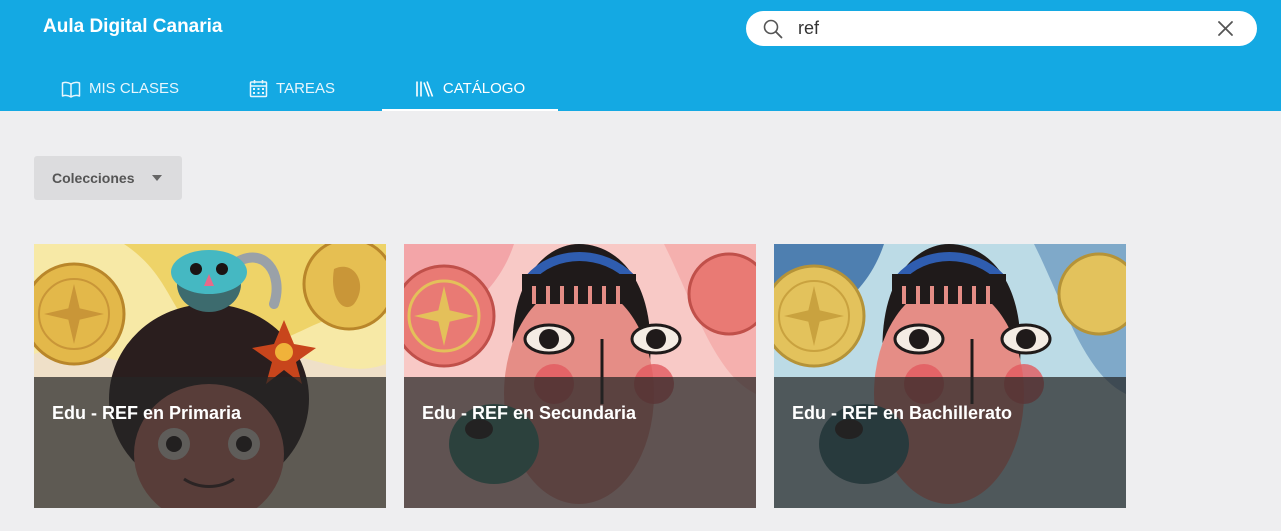 Image resolution: width=1281 pixels, height=531 pixels. What do you see at coordinates (529, 413) in the screenshot?
I see `card-title: Edu - REF en Secundaria` at bounding box center [529, 413].